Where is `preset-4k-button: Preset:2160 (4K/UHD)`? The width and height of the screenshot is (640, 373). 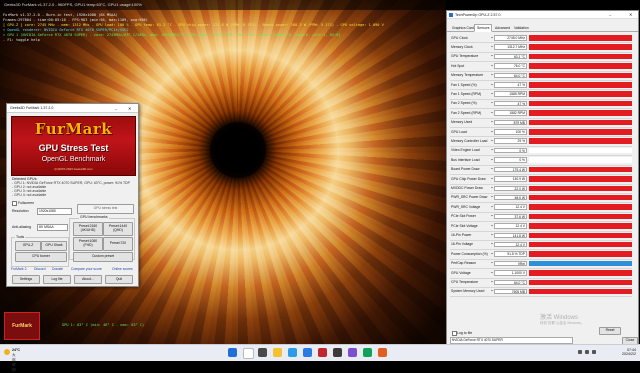 preset-4k-button: Preset:2160 (4K/UHD) is located at coordinates (88, 229).